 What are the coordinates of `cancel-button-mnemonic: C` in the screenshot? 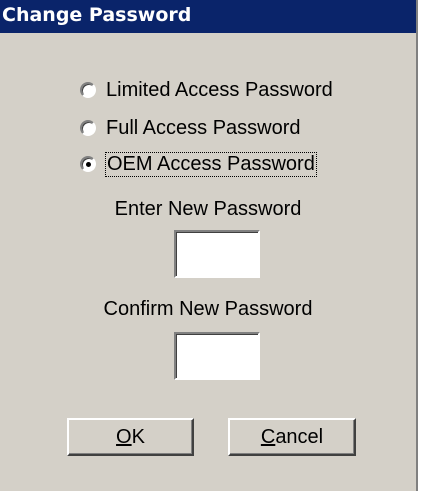 It's located at (268, 436).